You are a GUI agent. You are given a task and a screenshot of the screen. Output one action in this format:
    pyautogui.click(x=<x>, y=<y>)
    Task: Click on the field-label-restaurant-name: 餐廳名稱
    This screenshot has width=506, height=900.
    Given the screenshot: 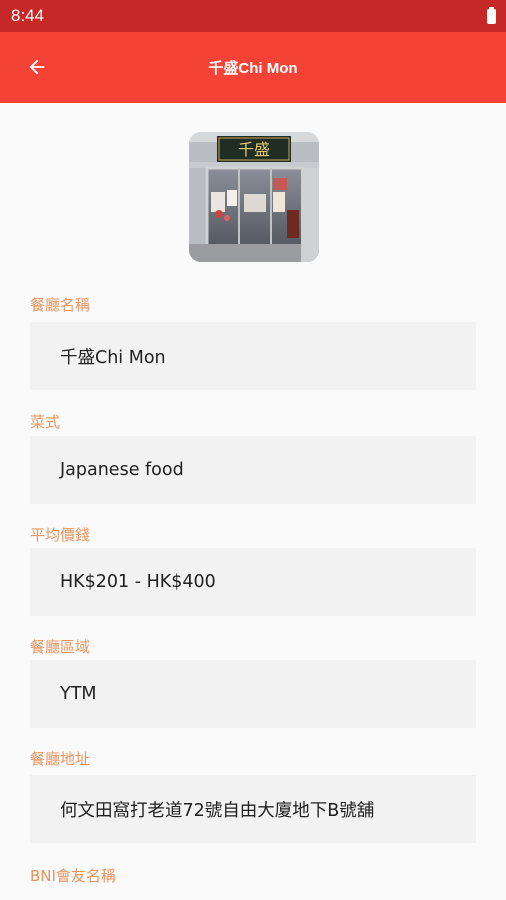 What is the action you would take?
    pyautogui.click(x=60, y=305)
    